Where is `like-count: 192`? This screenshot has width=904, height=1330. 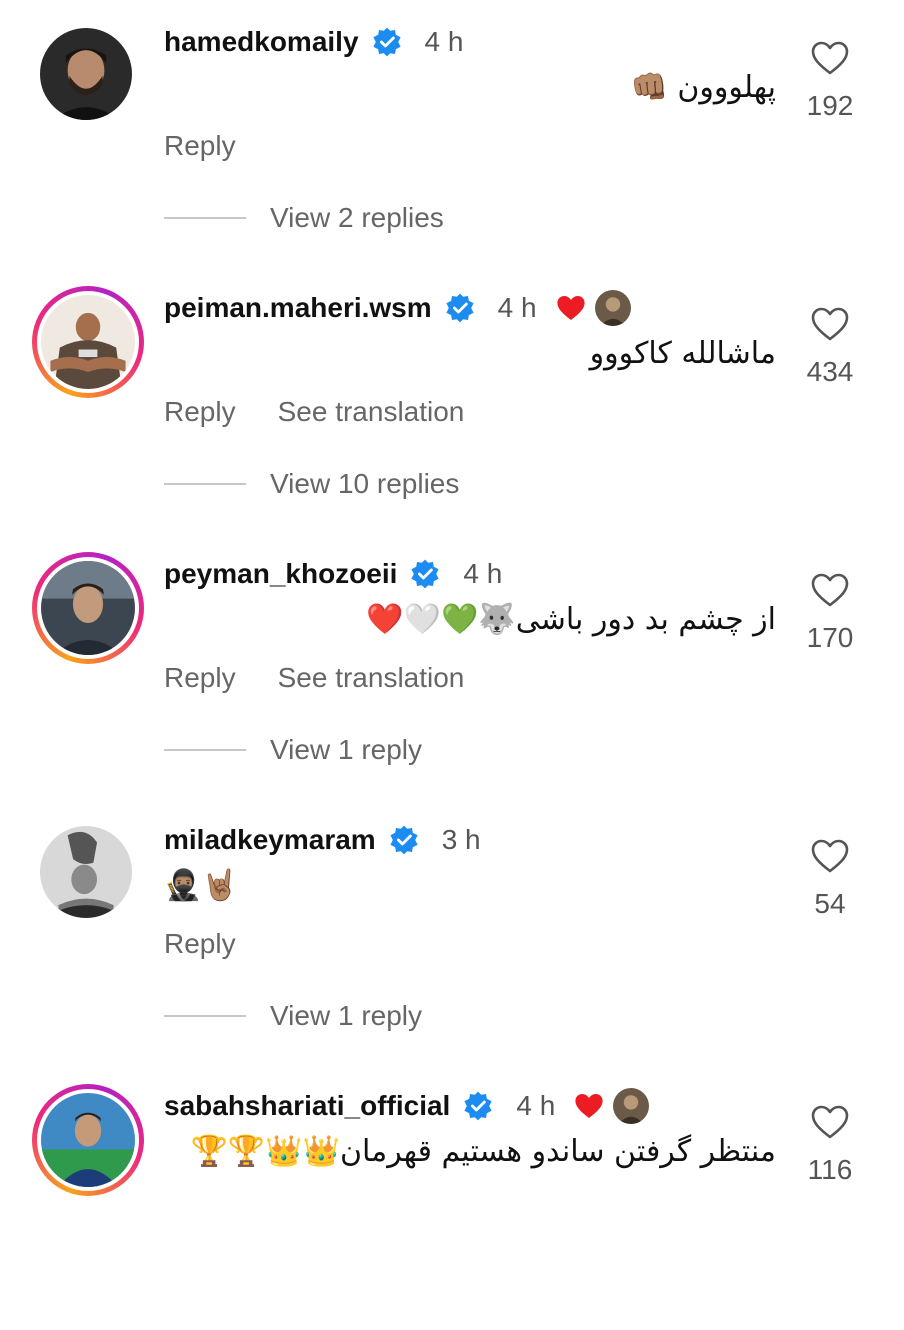
like-count: 192 is located at coordinates (830, 105).